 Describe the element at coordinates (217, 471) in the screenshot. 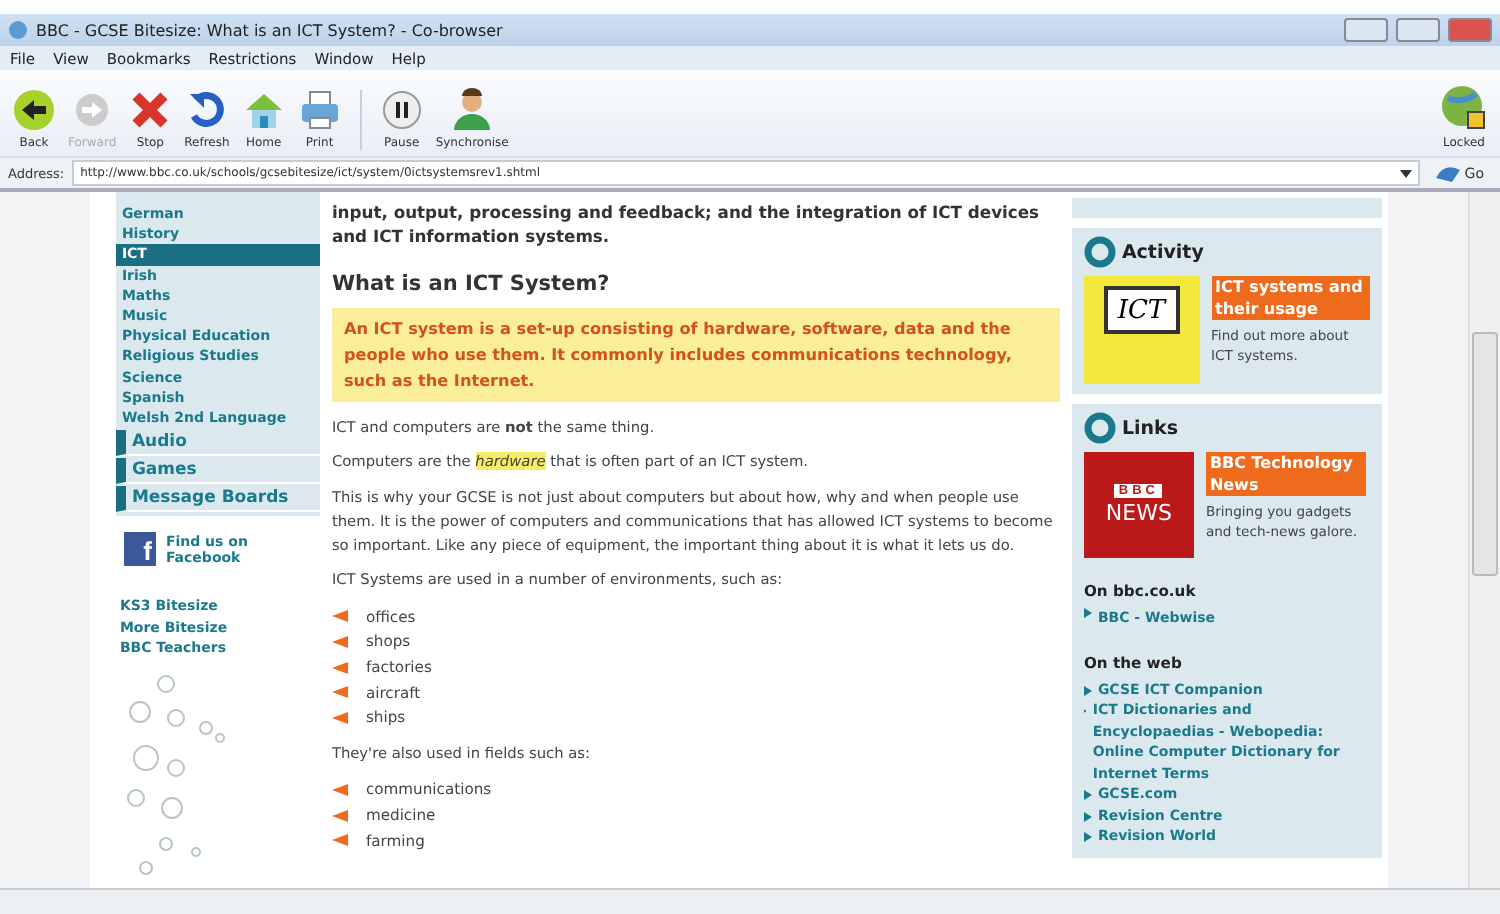

I see `nav-section-link: Games` at that location.